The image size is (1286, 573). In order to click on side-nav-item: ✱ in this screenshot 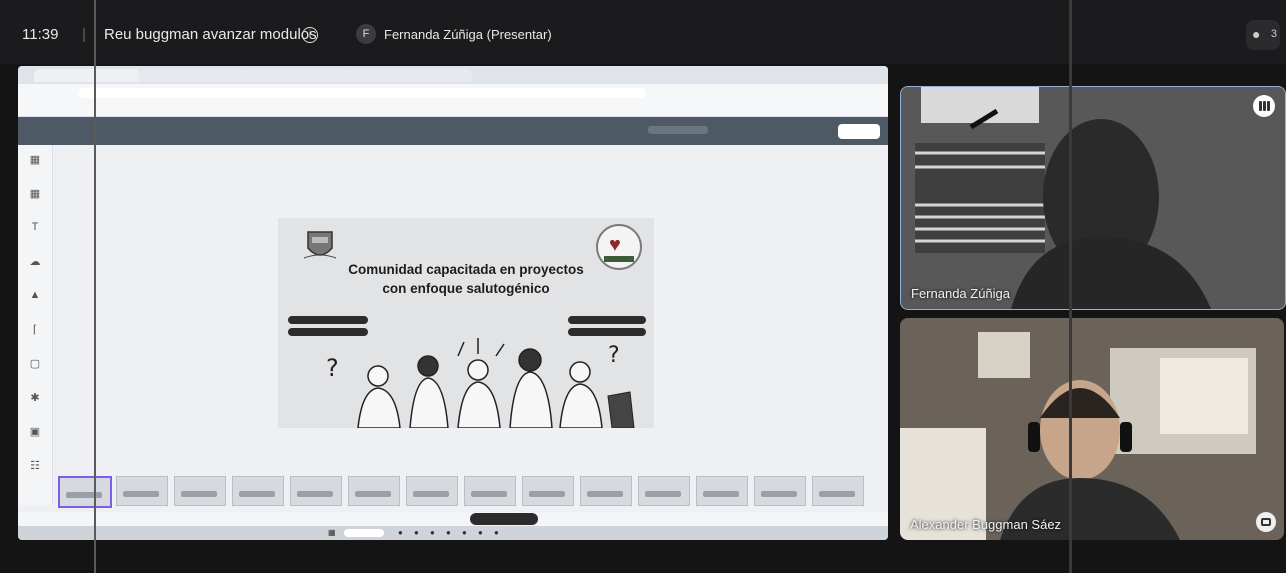, I will do `click(35, 398)`.